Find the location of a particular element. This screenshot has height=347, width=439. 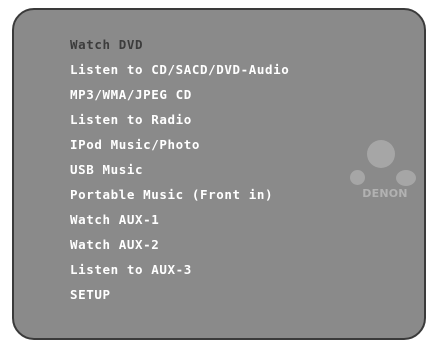

menu-item-ipod-music-photo: IPod Music/Photo is located at coordinates (179, 144).